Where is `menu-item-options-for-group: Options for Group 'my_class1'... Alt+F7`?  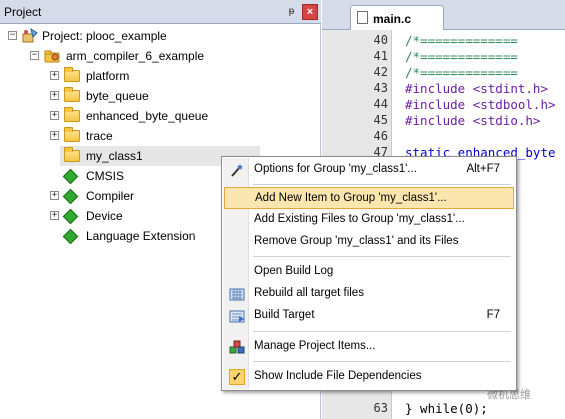 menu-item-options-for-group: Options for Group 'my_class1'... Alt+F7 is located at coordinates (369, 170).